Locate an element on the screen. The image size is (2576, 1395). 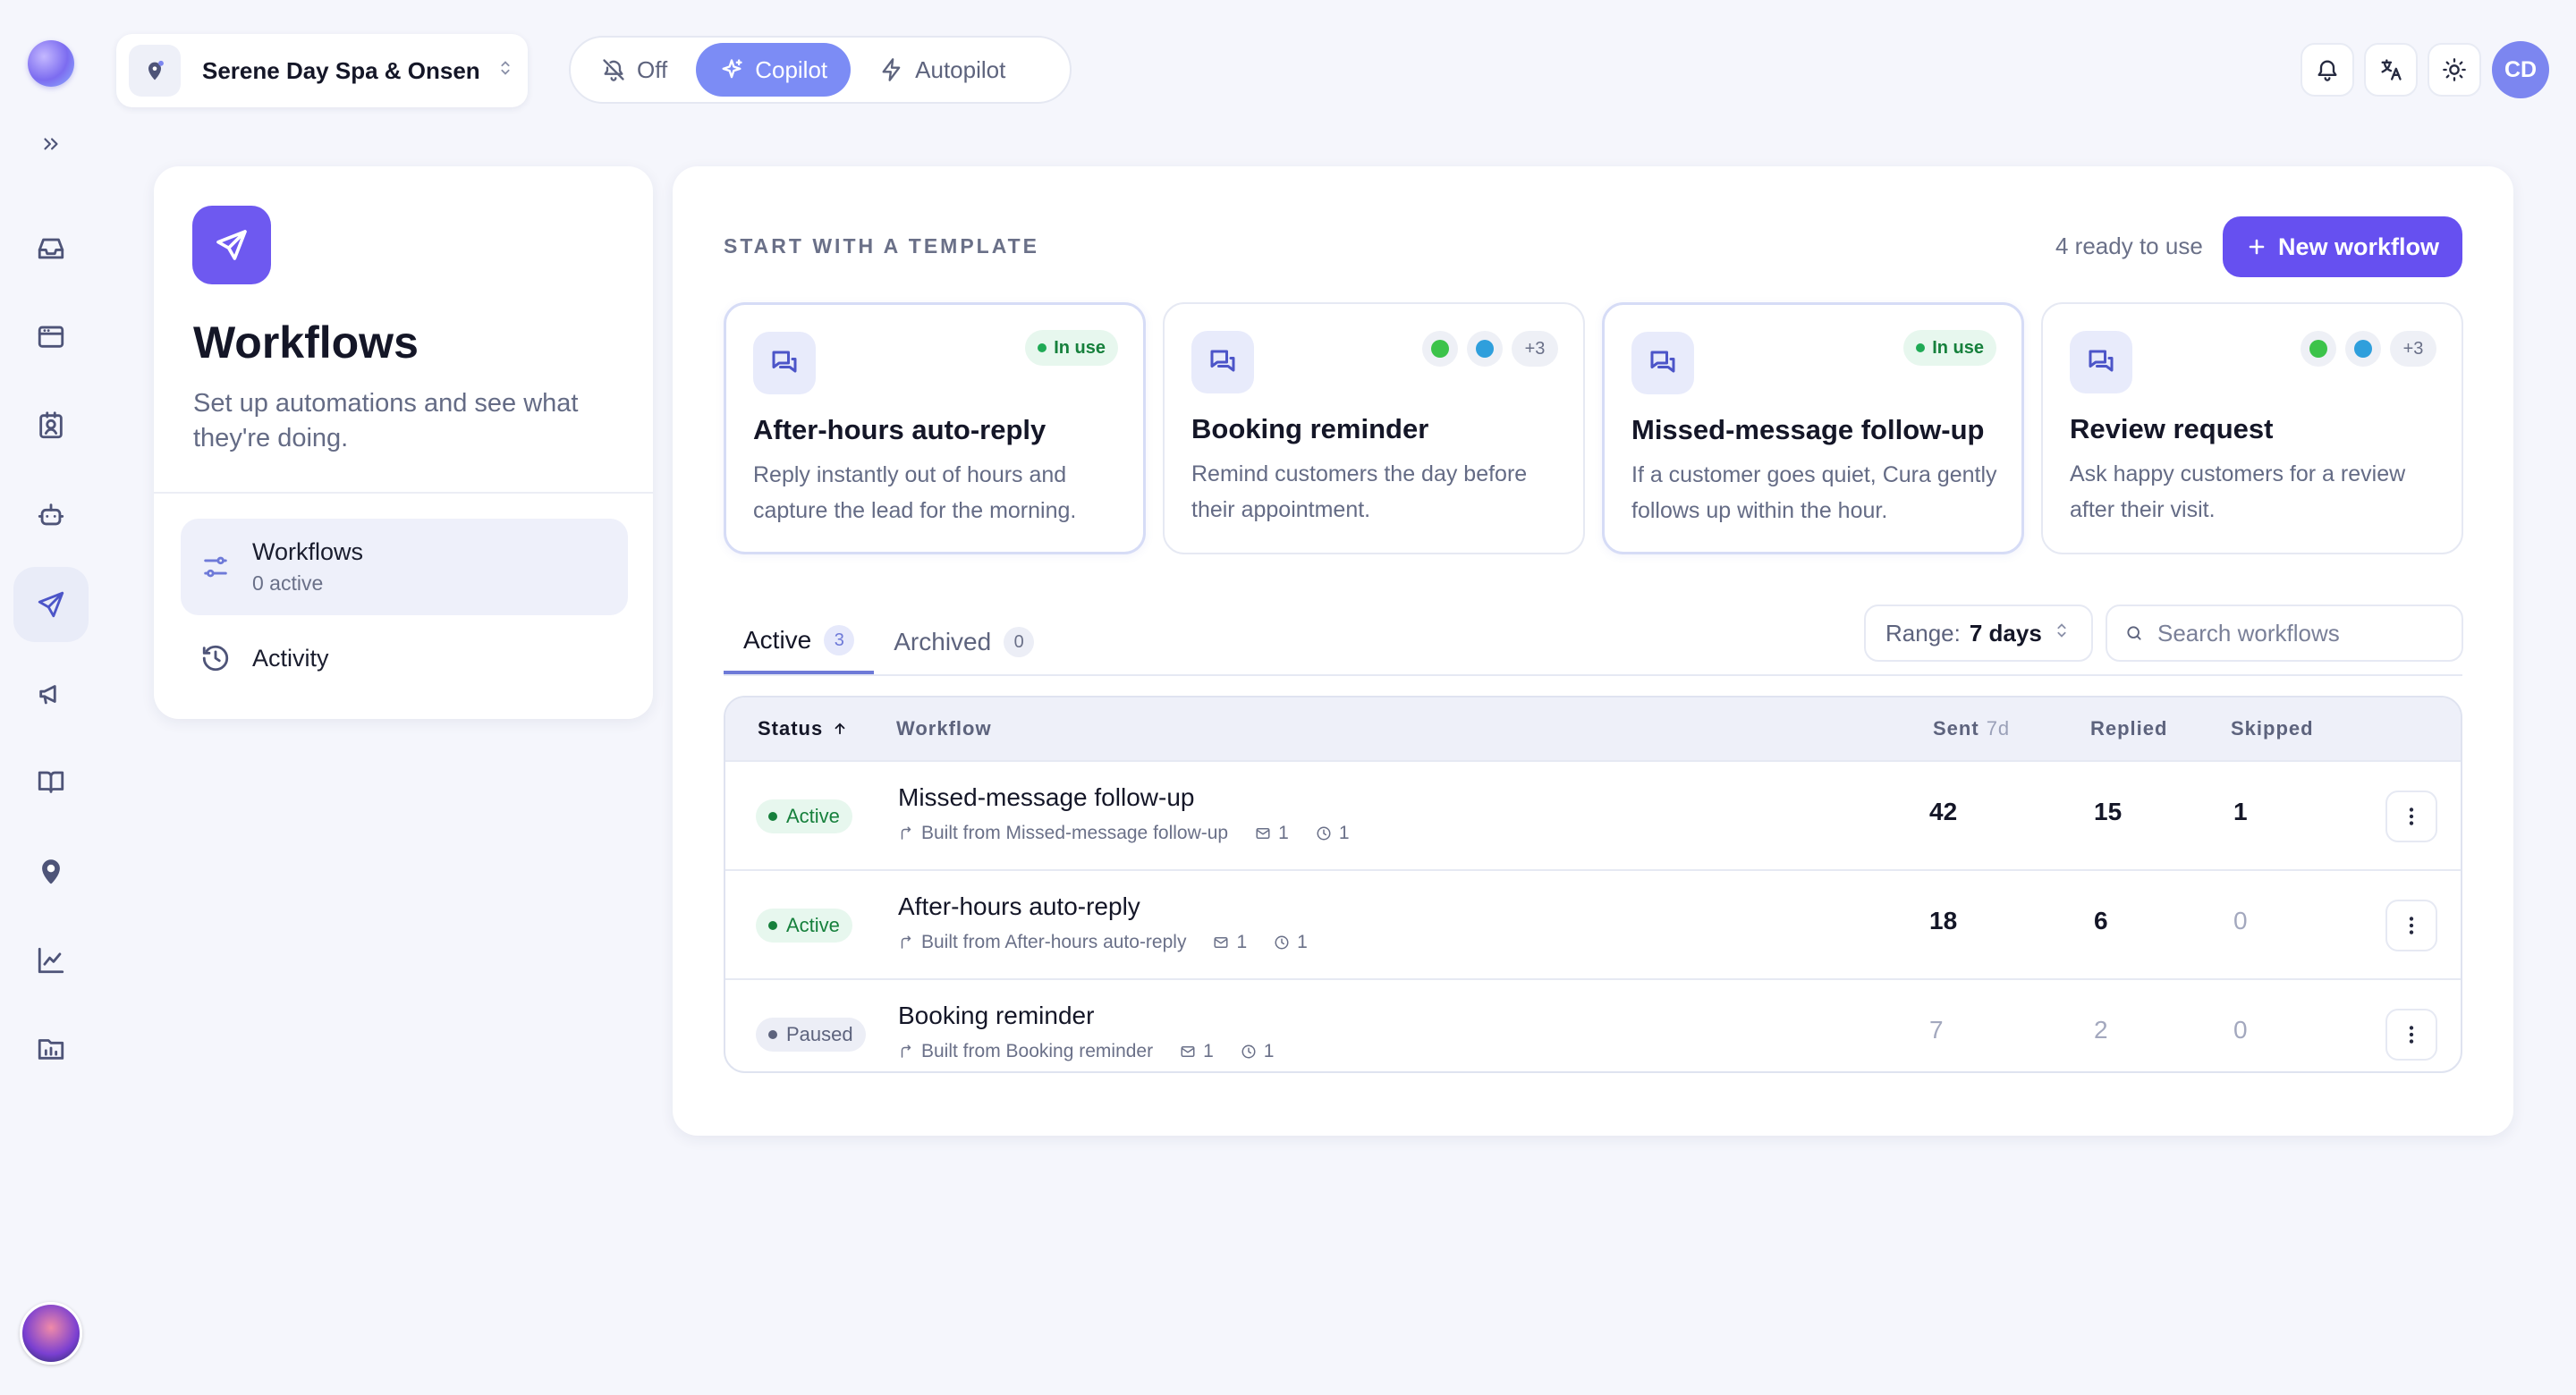
search-input is located at coordinates (2300, 633).